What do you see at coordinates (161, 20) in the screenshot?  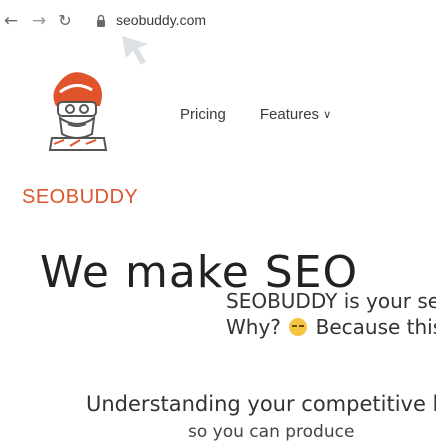 I see `url-text: seobuddy.com` at bounding box center [161, 20].